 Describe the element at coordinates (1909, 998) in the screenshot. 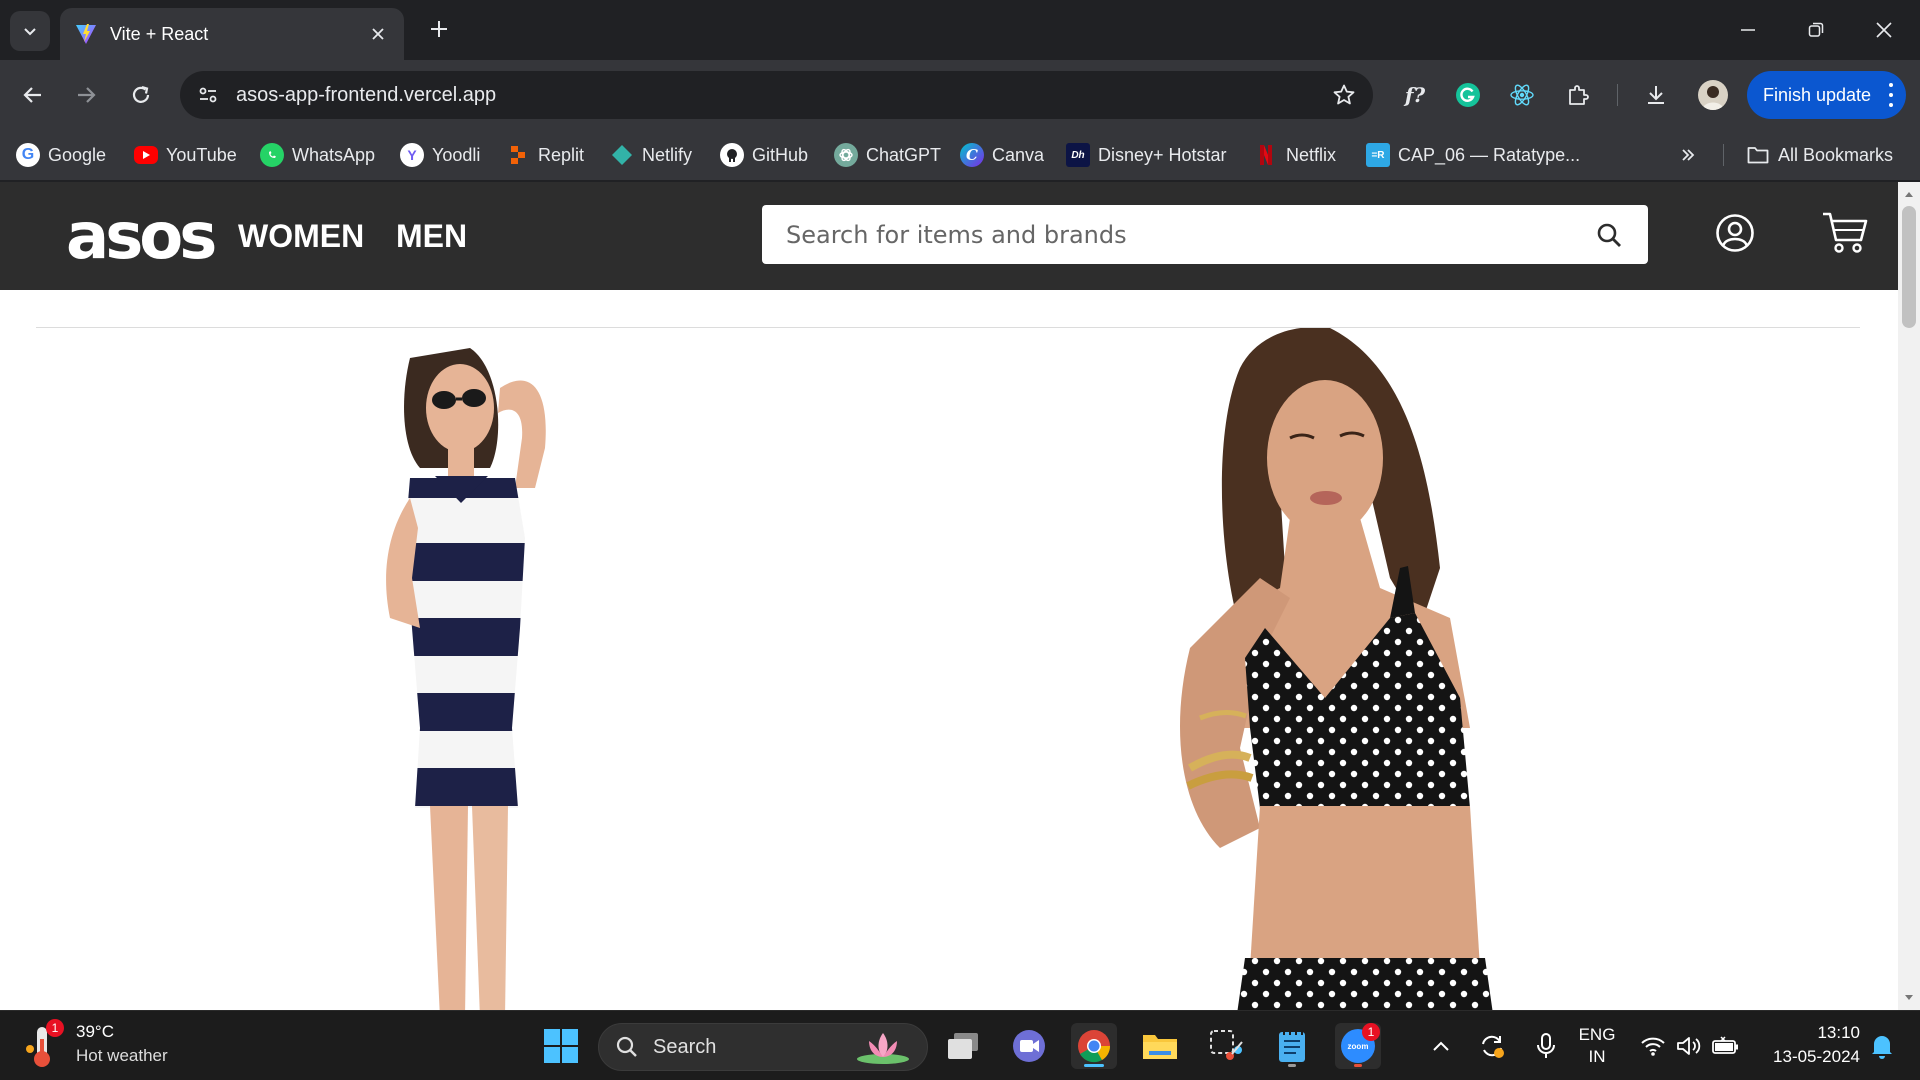

I see `scroll-down-icon` at that location.